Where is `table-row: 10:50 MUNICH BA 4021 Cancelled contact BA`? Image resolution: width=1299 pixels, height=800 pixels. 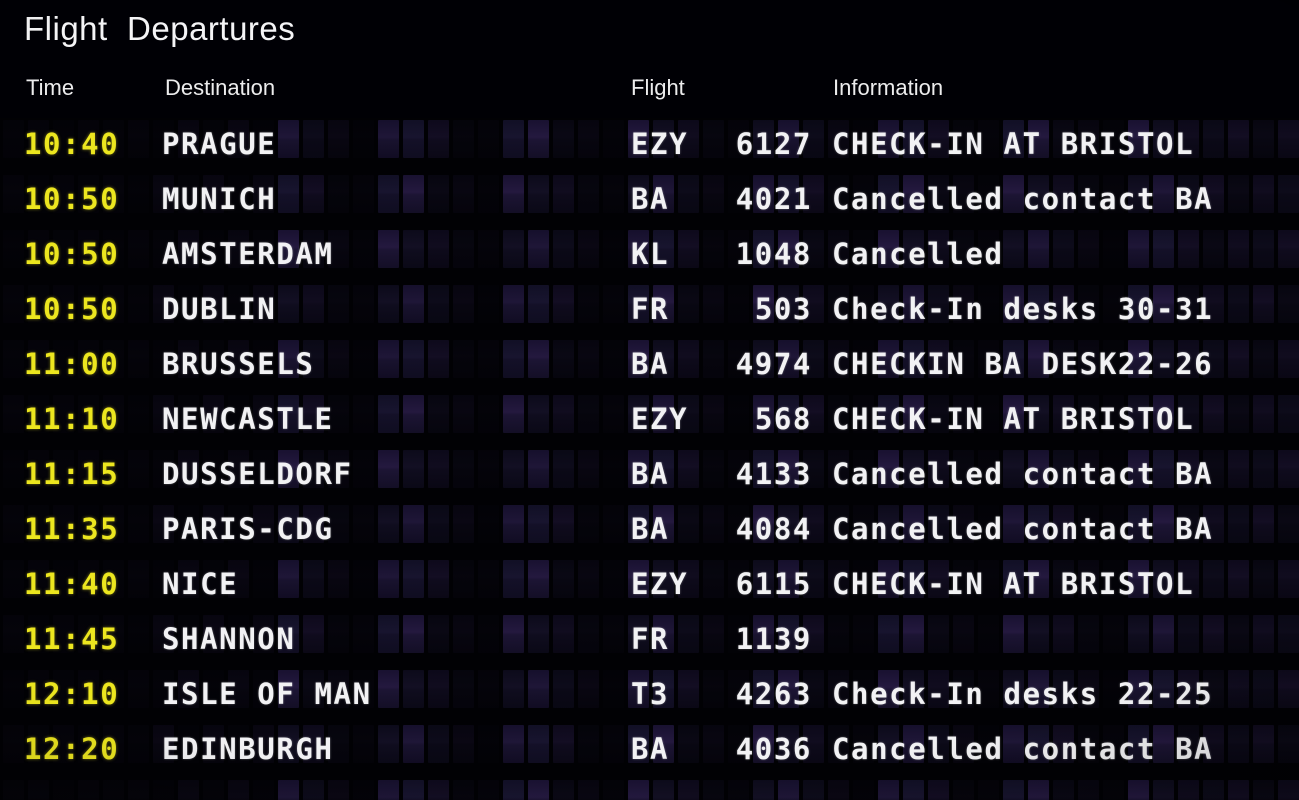
table-row: 10:50 MUNICH BA 4021 Cancelled contact BA is located at coordinates (649, 199).